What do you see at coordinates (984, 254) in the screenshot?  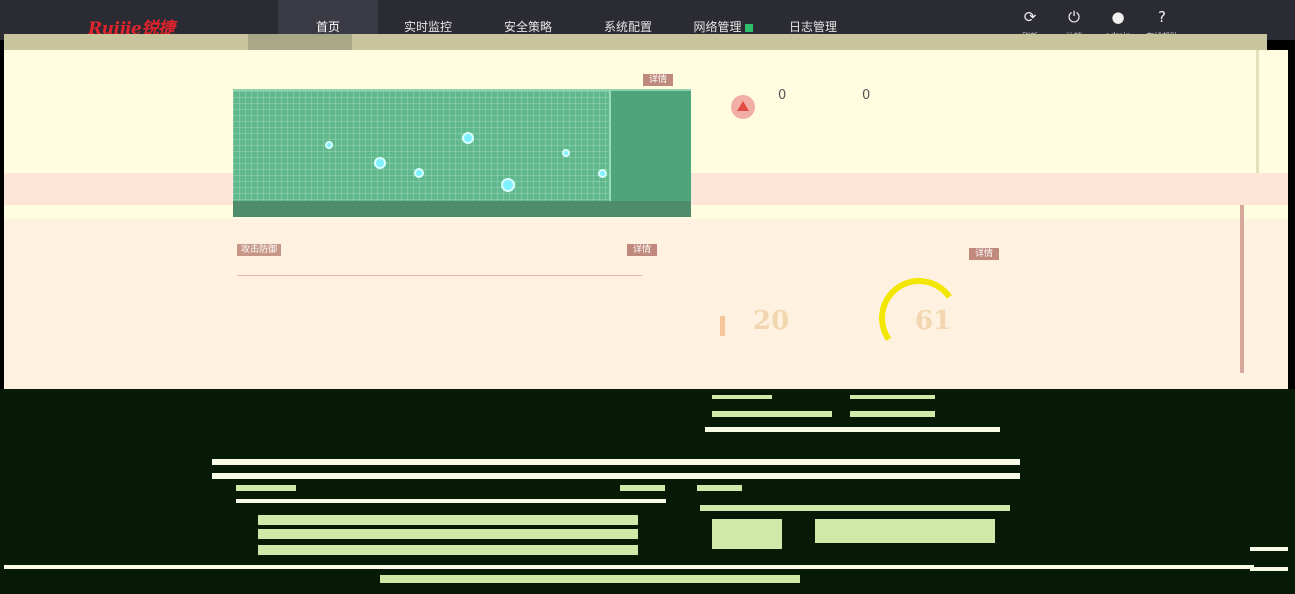 I see `usage-detail-button: 详情` at bounding box center [984, 254].